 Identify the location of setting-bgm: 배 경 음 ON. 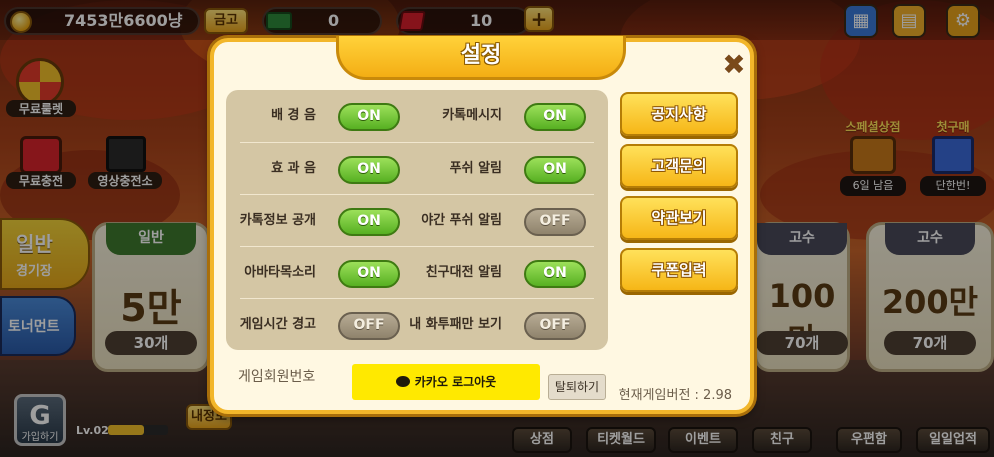
(320, 116).